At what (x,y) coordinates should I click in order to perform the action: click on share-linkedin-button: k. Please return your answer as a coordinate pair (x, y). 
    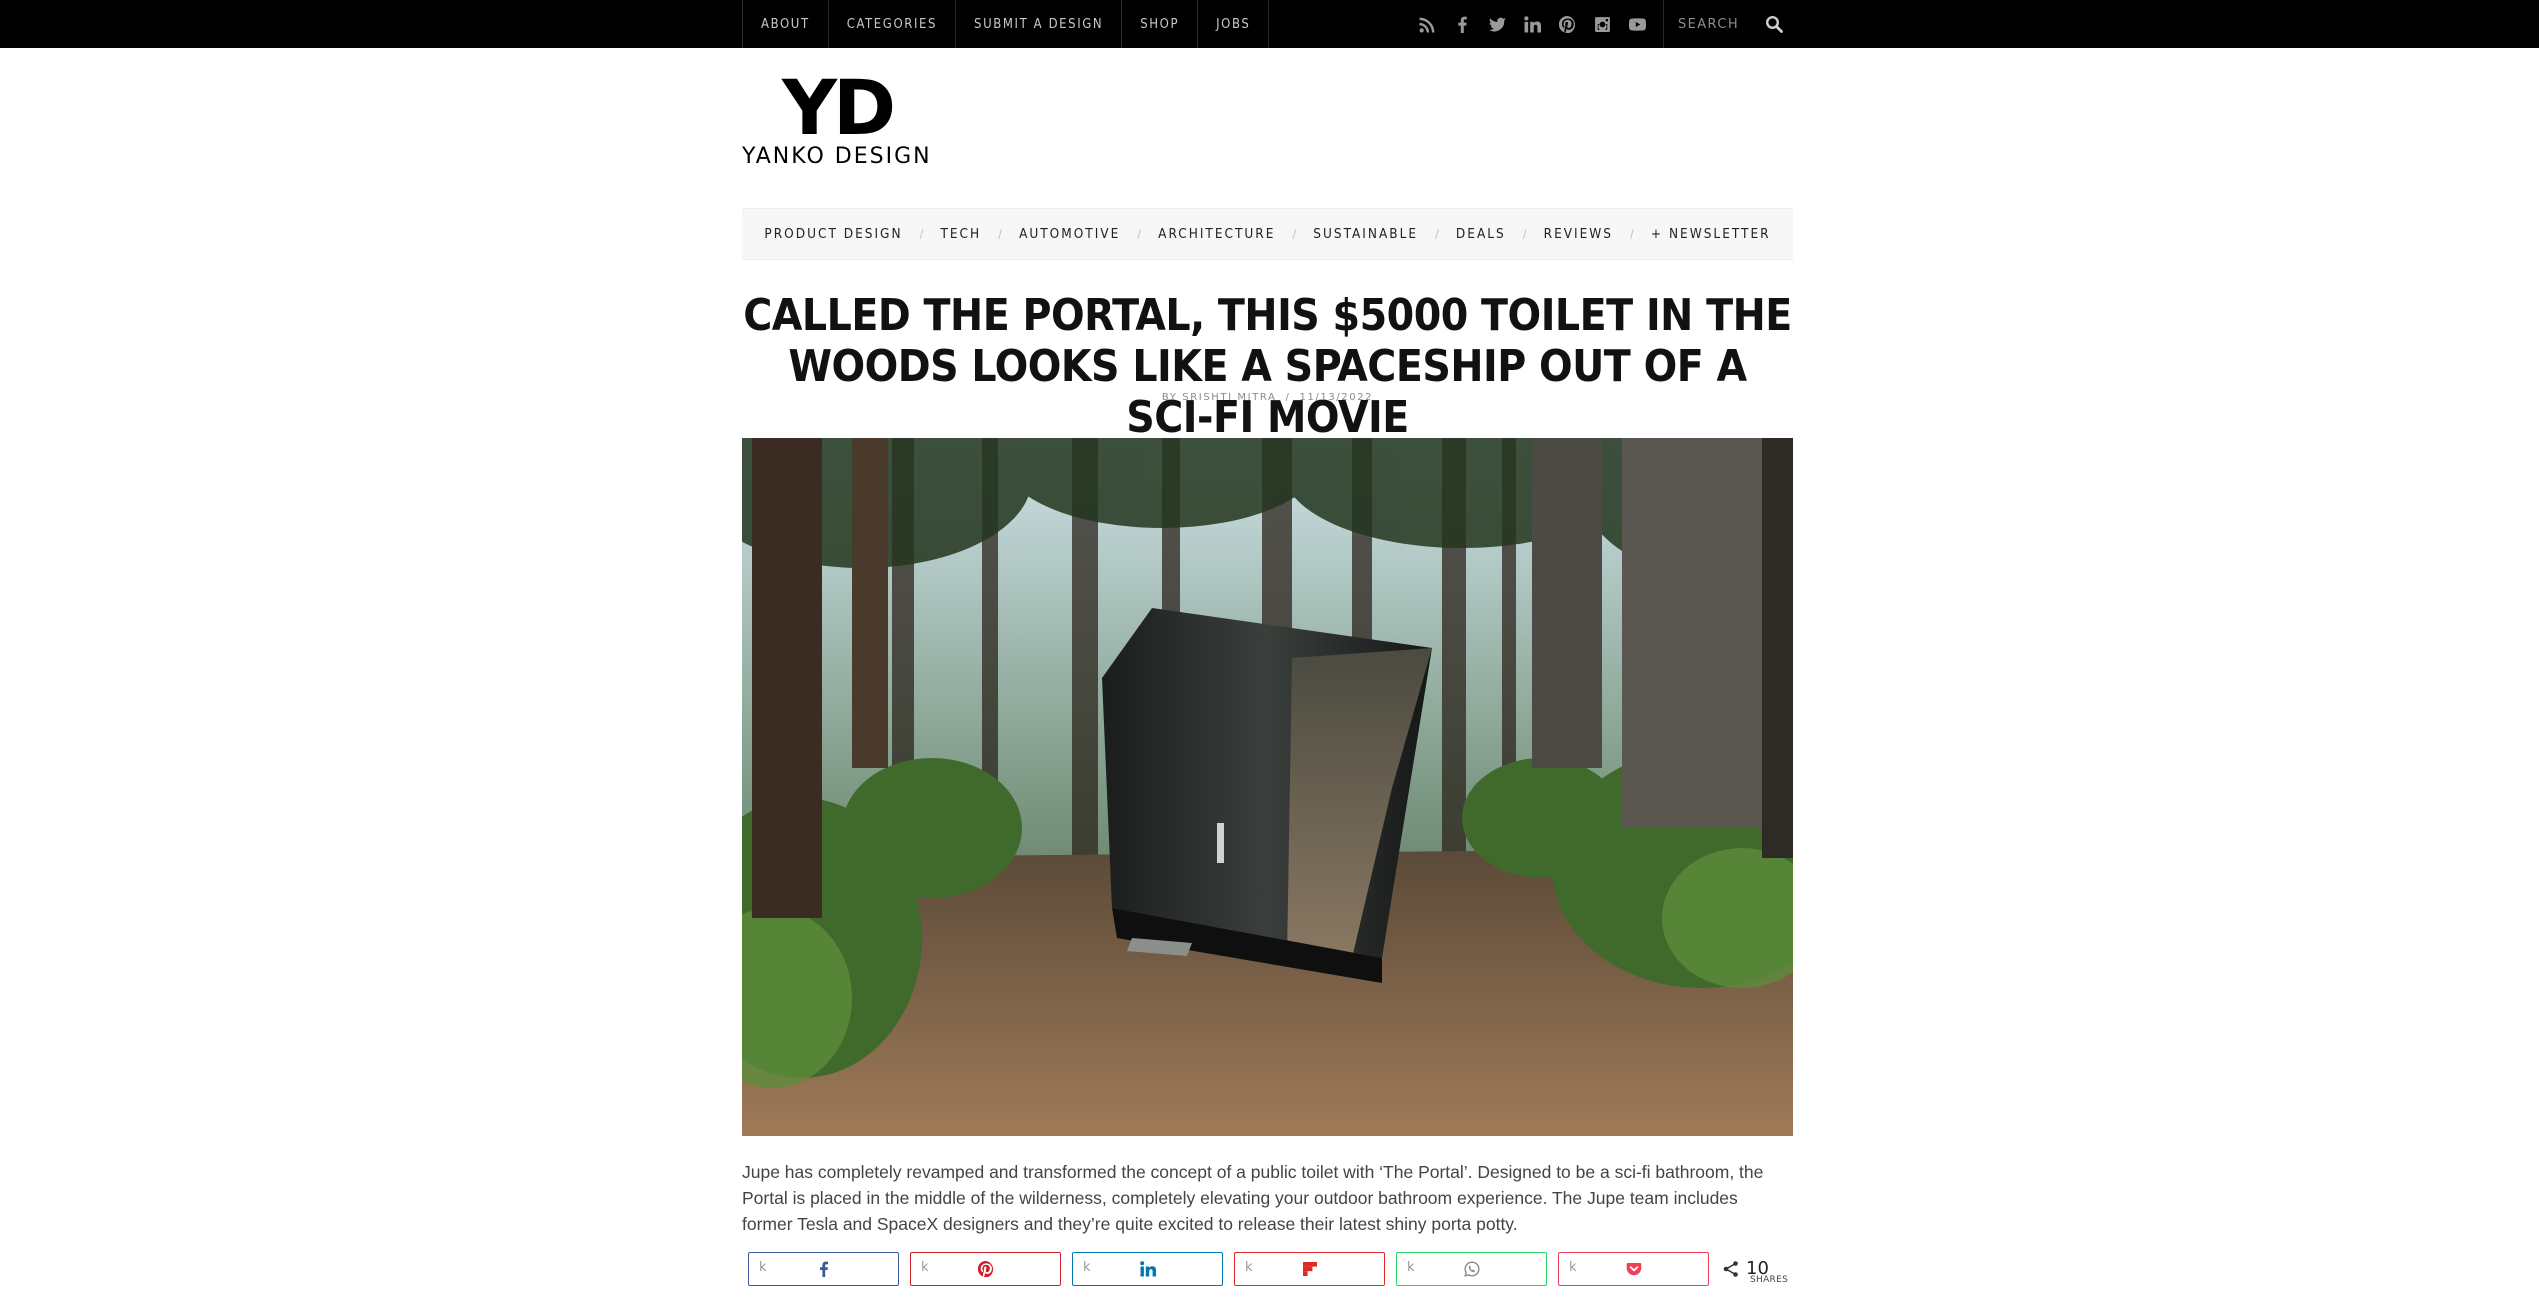
    Looking at the image, I should click on (1147, 1269).